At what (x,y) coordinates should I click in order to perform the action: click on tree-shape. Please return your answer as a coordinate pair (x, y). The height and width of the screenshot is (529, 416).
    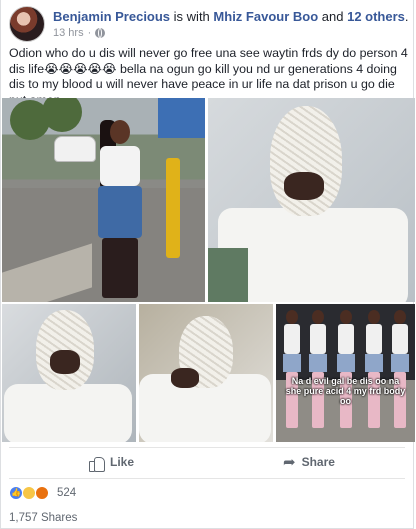
    Looking at the image, I should click on (62, 115).